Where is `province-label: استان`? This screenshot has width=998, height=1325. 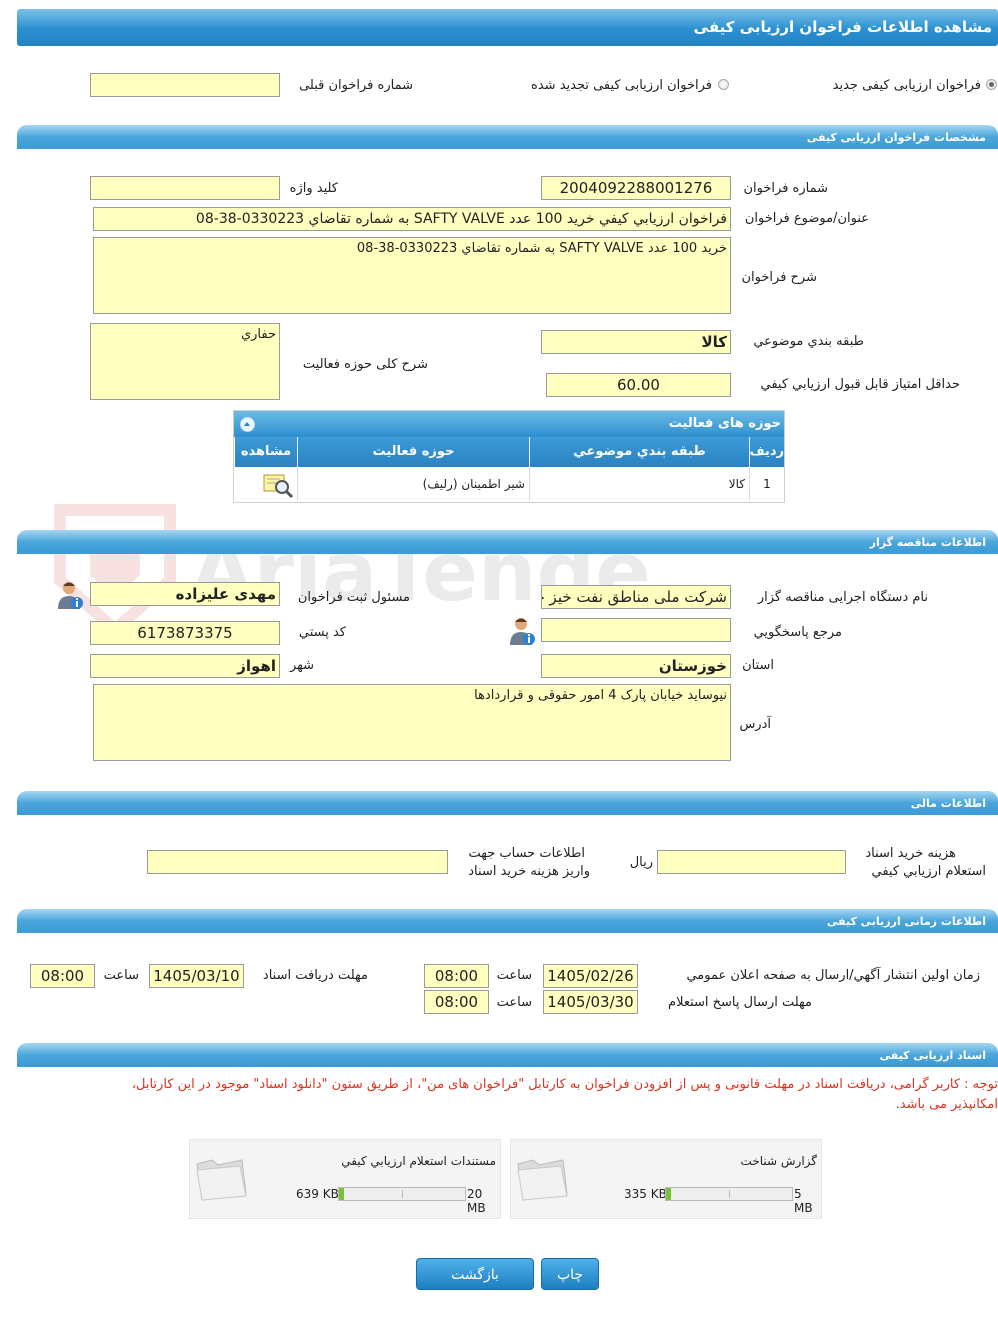 province-label: استان is located at coordinates (758, 665).